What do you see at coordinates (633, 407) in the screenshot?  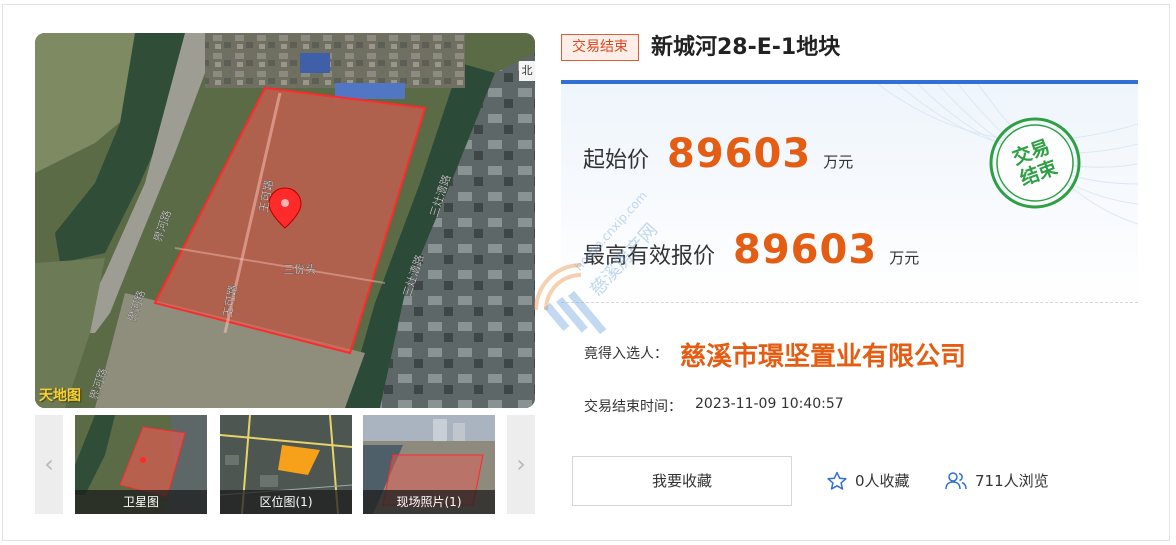 I see `end-time-label: 交易结束时间：` at bounding box center [633, 407].